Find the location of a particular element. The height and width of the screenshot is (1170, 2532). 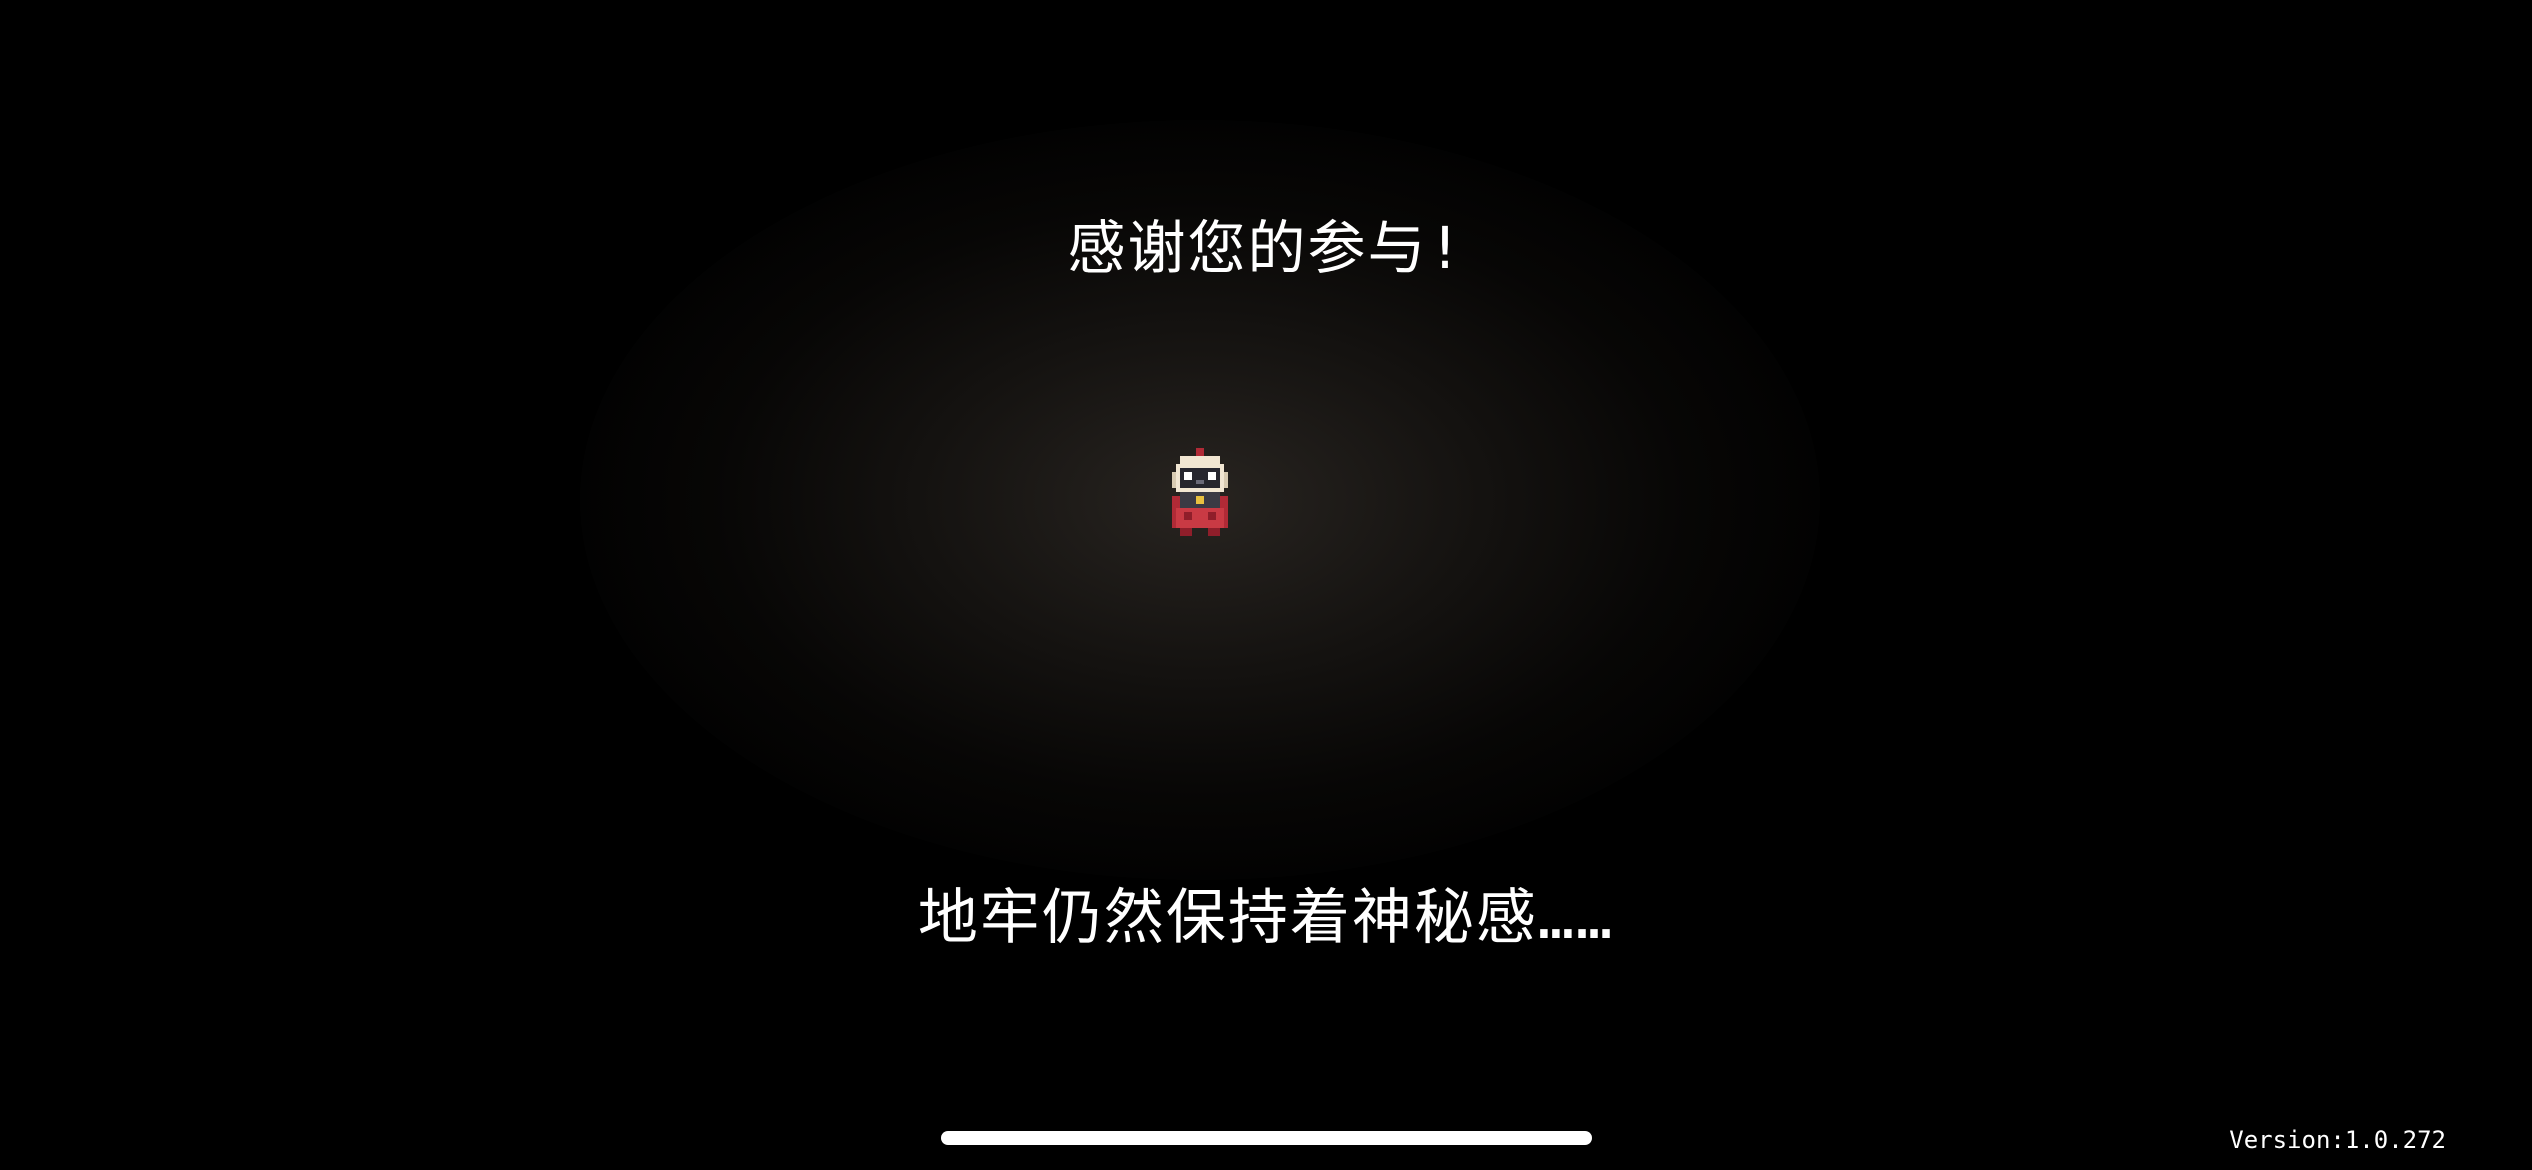

thanks-message: 感谢您的参与! is located at coordinates (1266, 248).